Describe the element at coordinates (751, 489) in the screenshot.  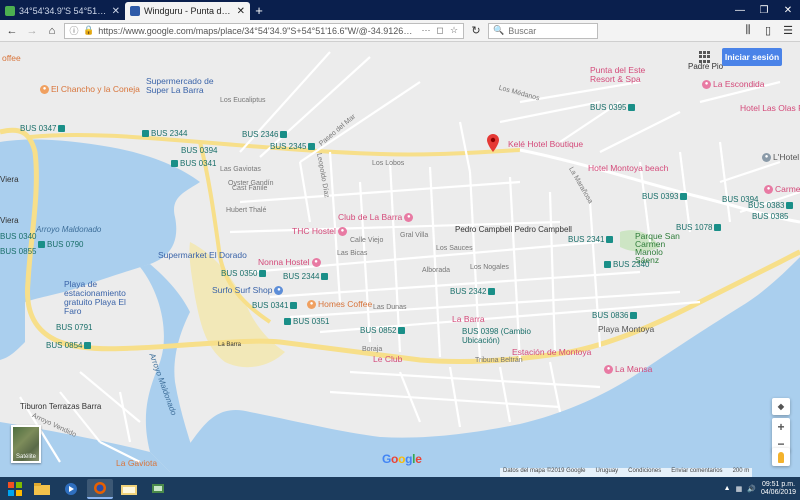
I see `volume-icon: 🔊` at that location.